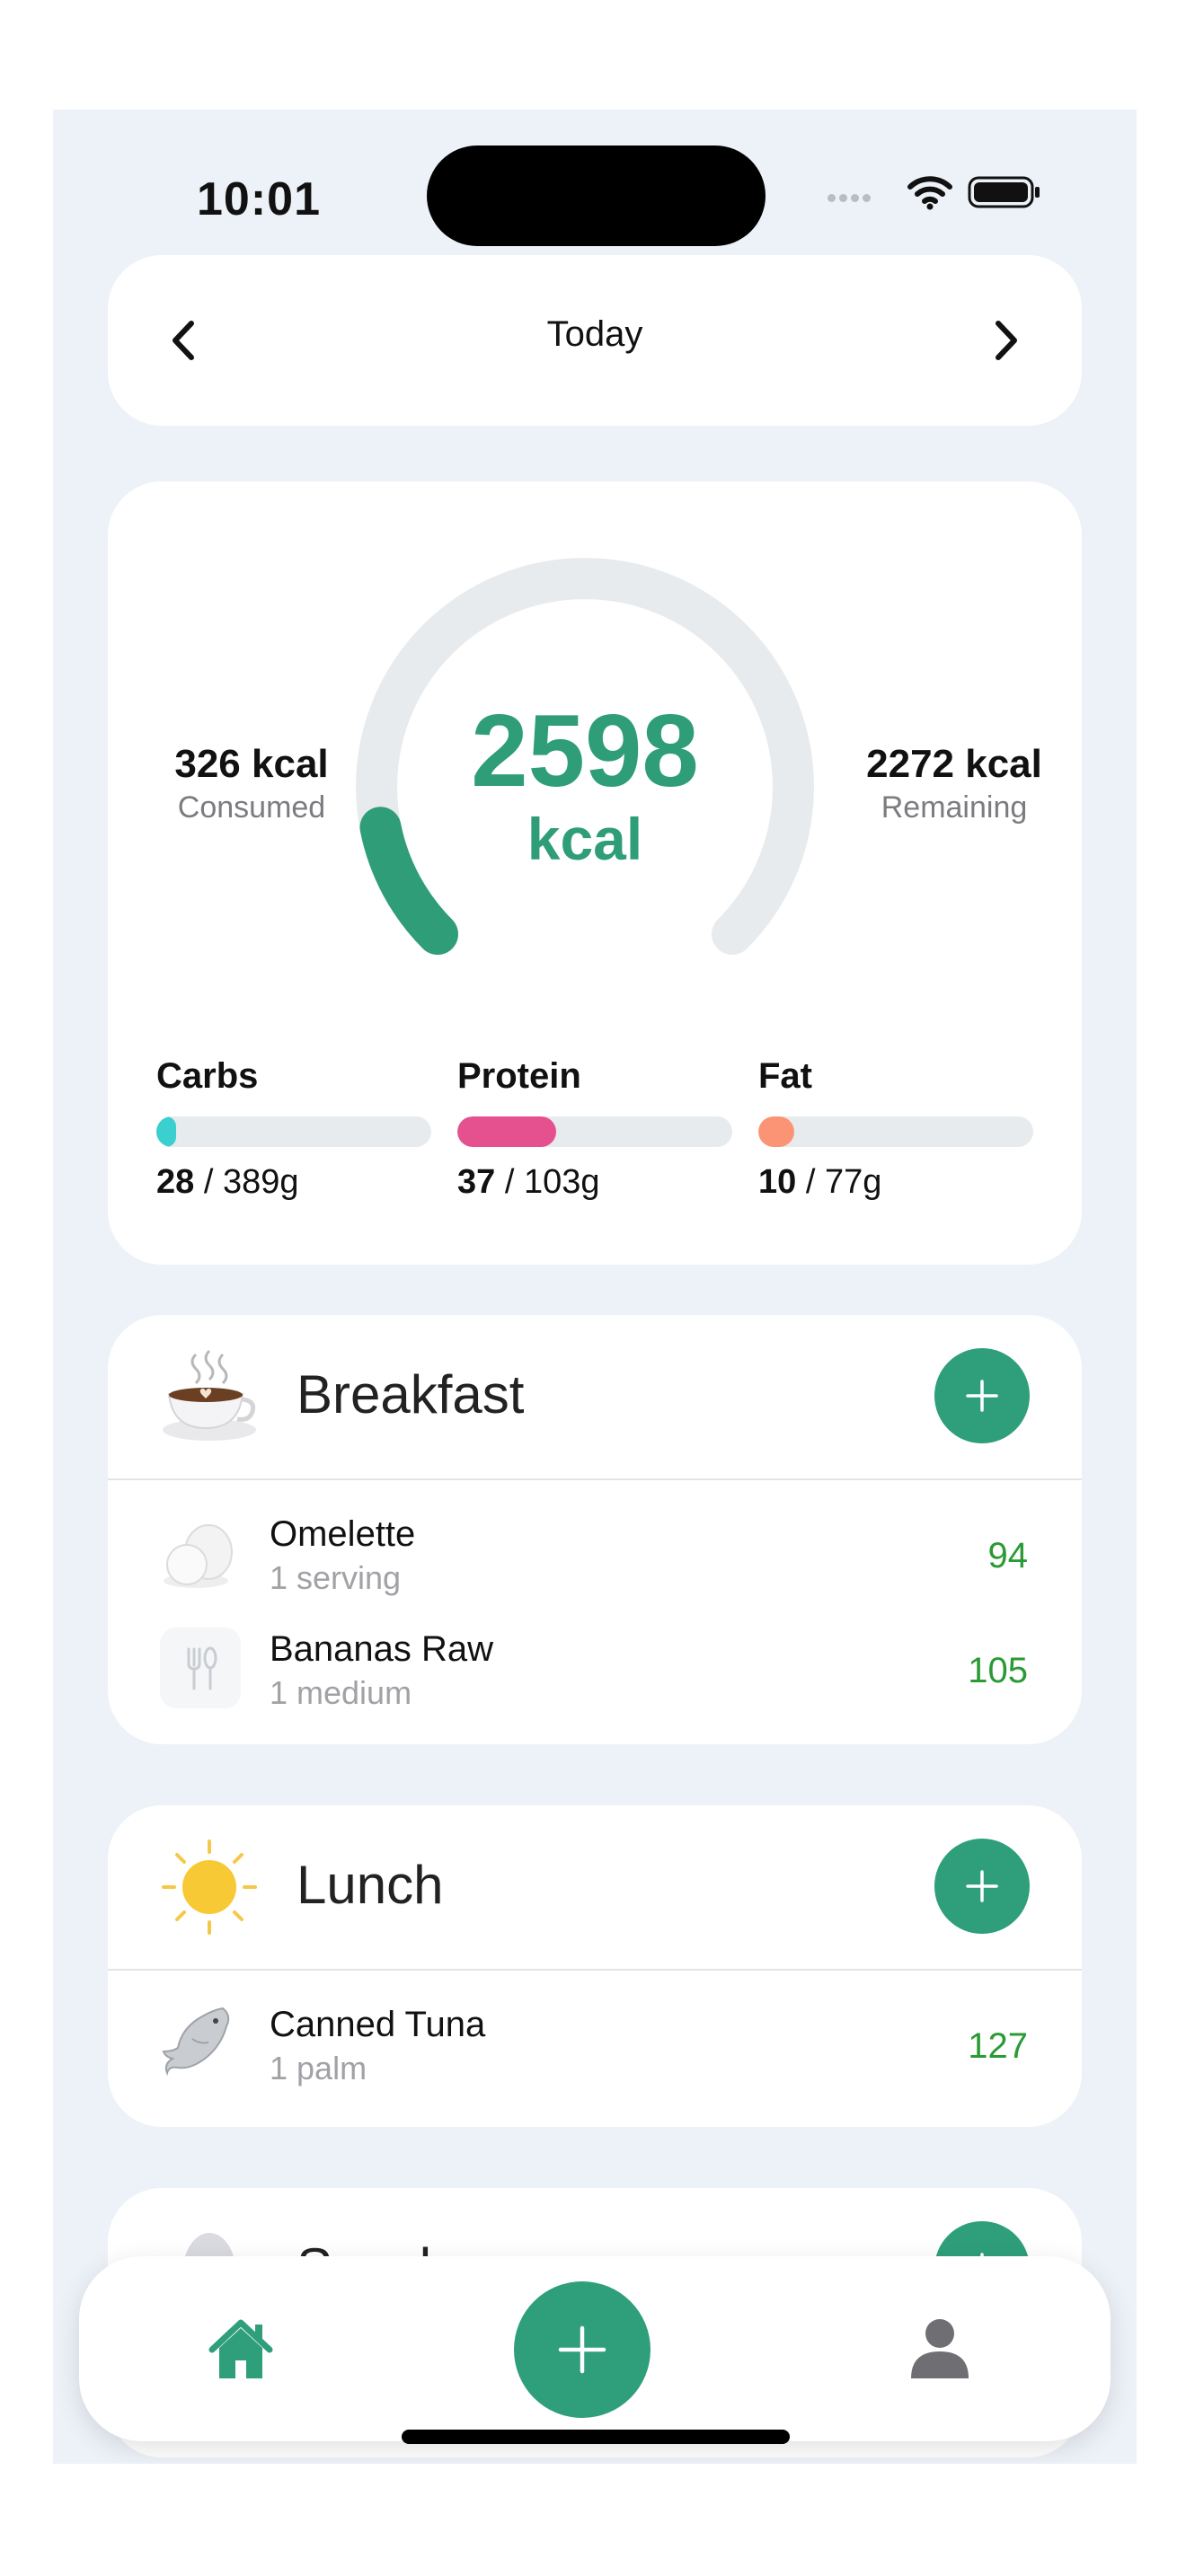  Describe the element at coordinates (1004, 192) in the screenshot. I see `battery-icon` at that location.